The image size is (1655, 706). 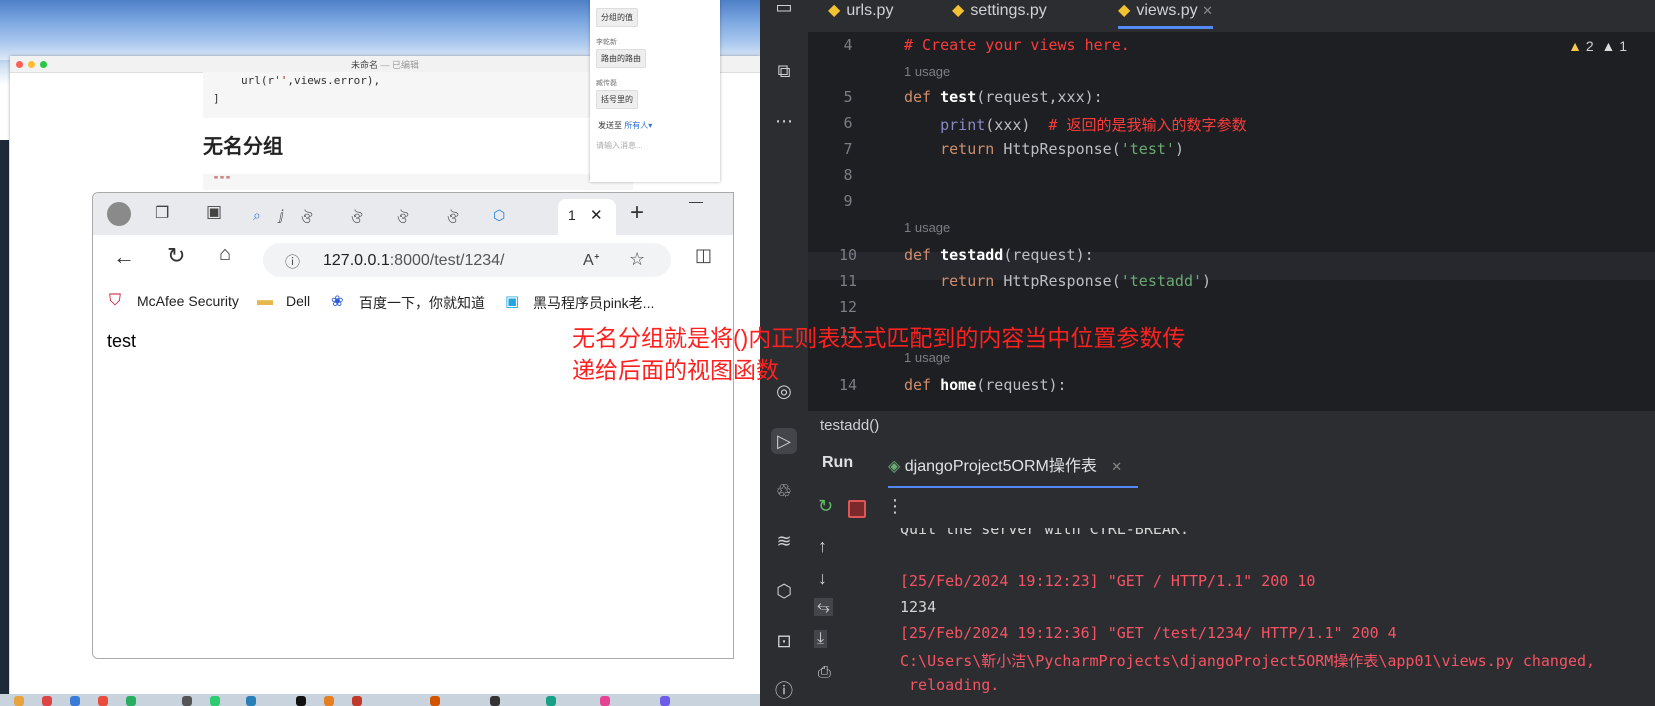 I want to click on send-to-value: 所有人, so click(x=636, y=125).